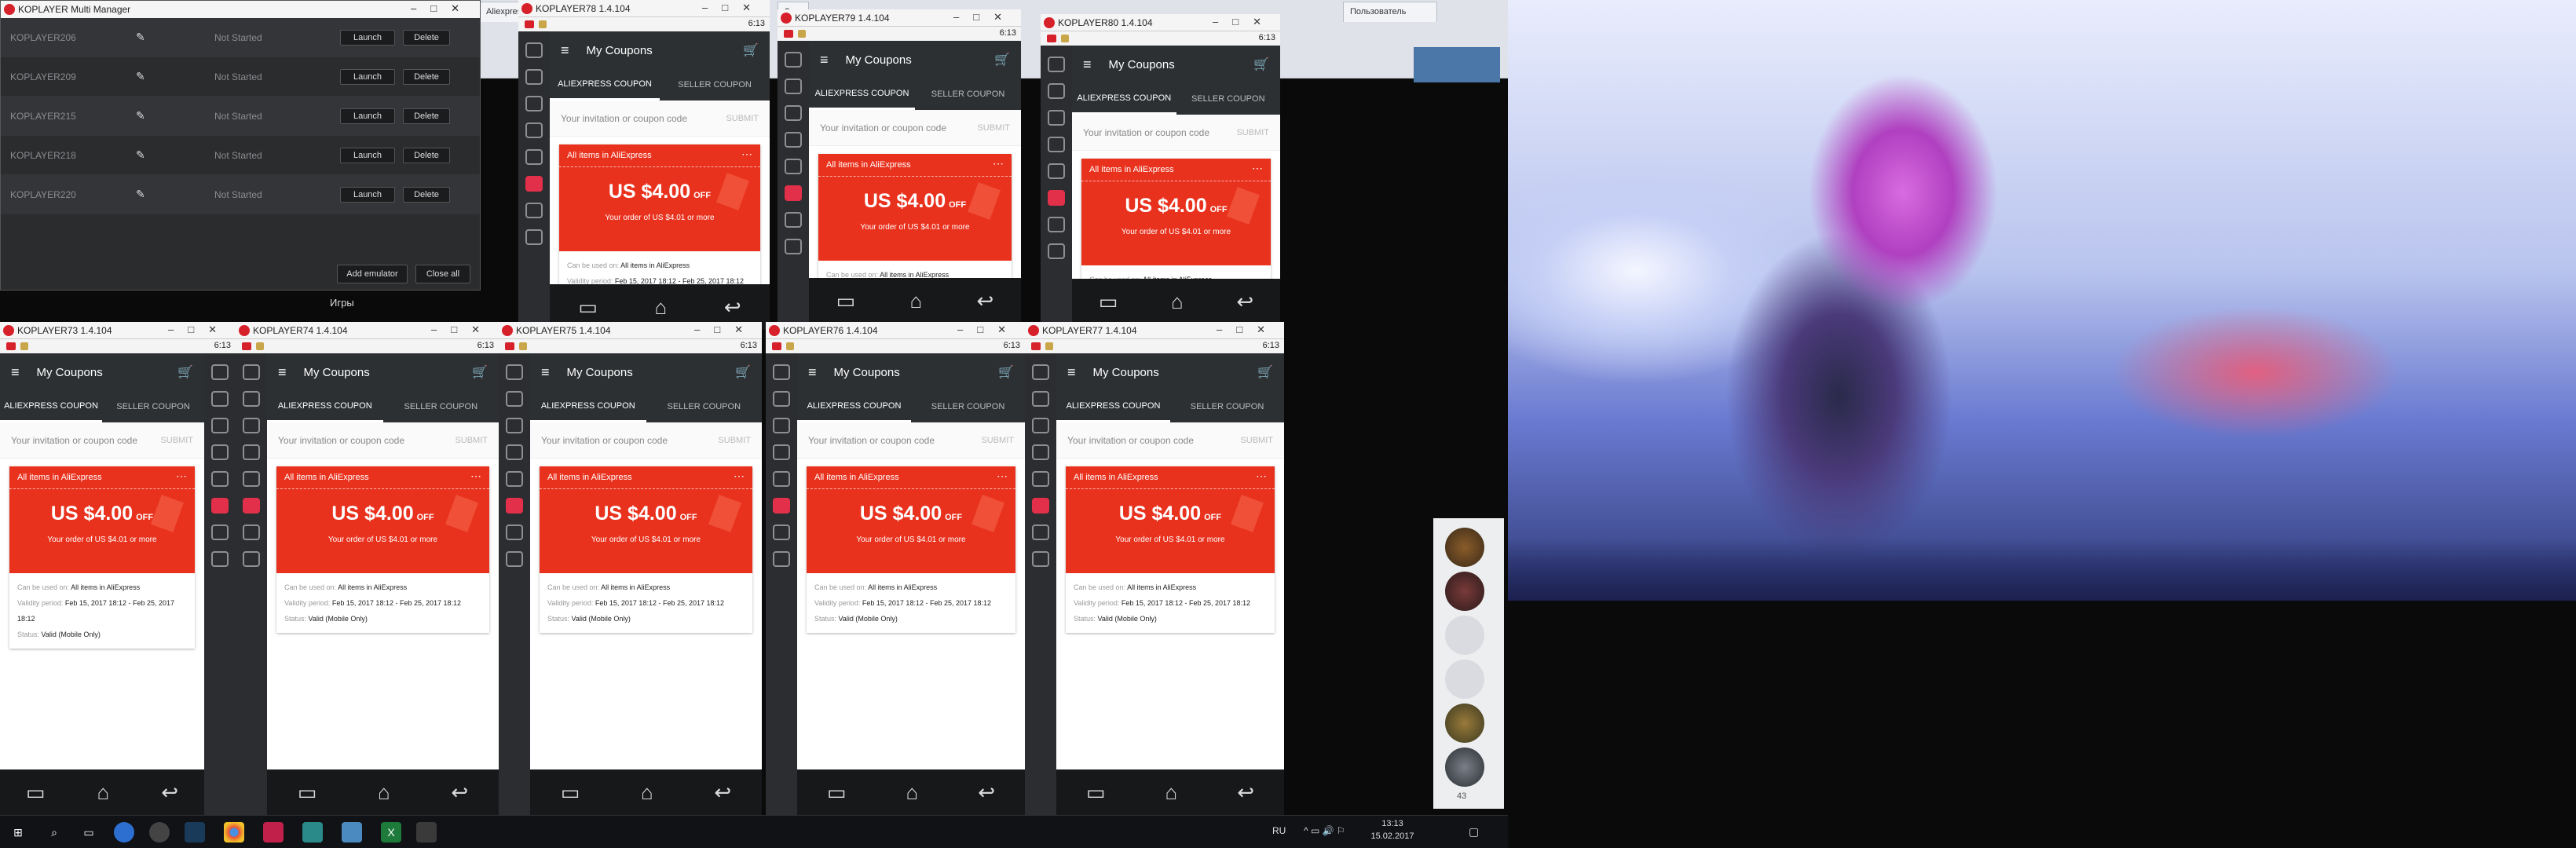 This screenshot has width=2576, height=848. I want to click on steam-icon, so click(195, 833).